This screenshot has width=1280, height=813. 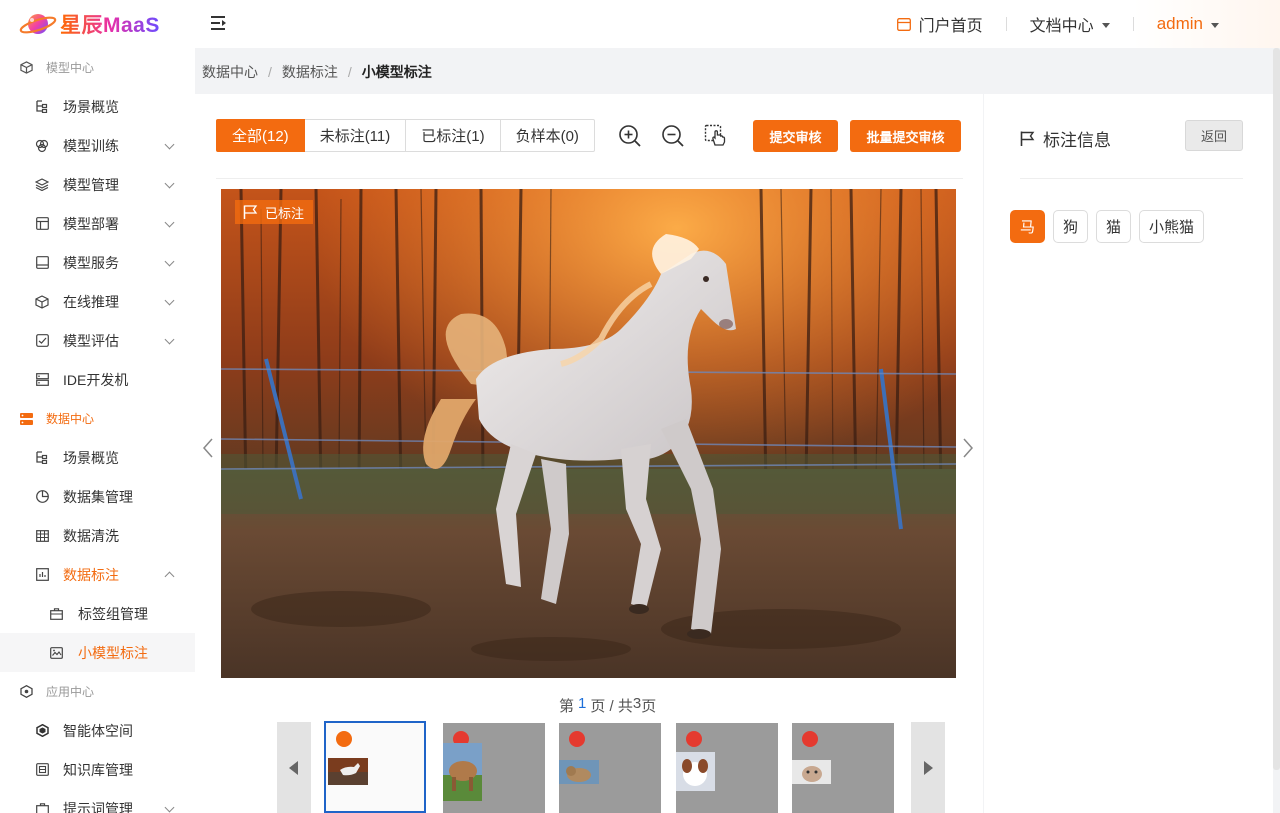 I want to click on user-menu: admin, so click(x=1188, y=23).